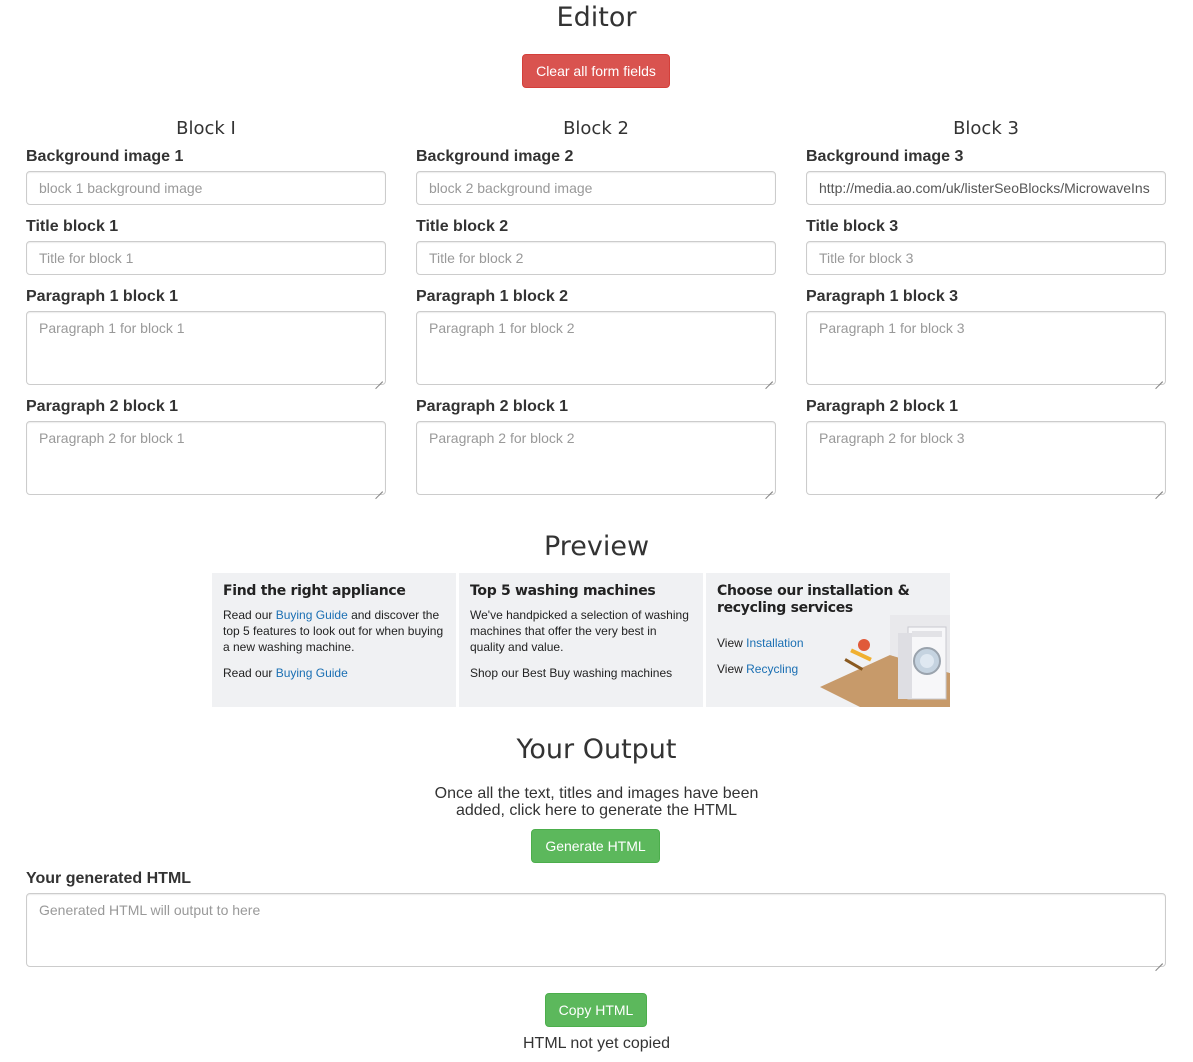 The width and height of the screenshot is (1193, 1062). What do you see at coordinates (596, 810) in the screenshot?
I see `output-description-line-2: added, click here to generate the HTML` at bounding box center [596, 810].